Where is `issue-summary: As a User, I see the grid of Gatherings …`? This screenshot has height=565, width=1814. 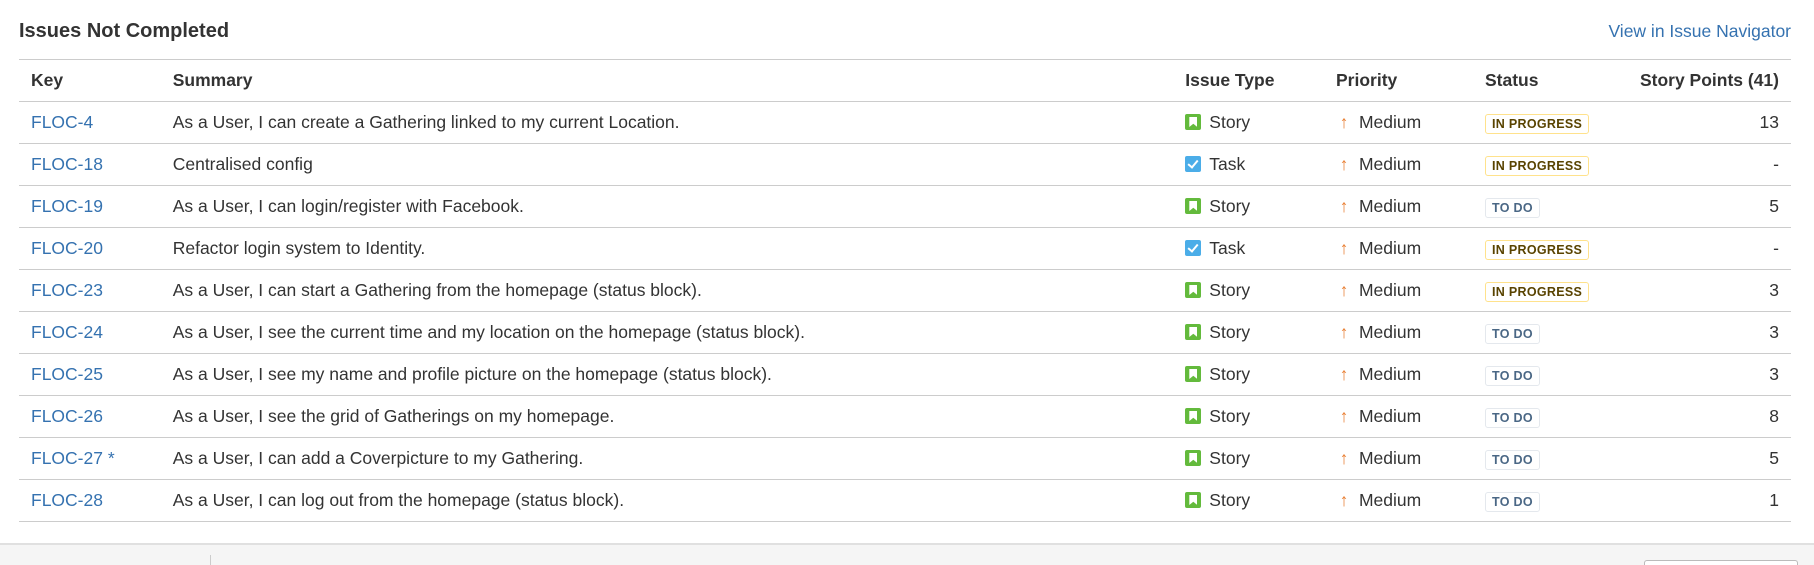 issue-summary: As a User, I see the grid of Gatherings … is located at coordinates (667, 416).